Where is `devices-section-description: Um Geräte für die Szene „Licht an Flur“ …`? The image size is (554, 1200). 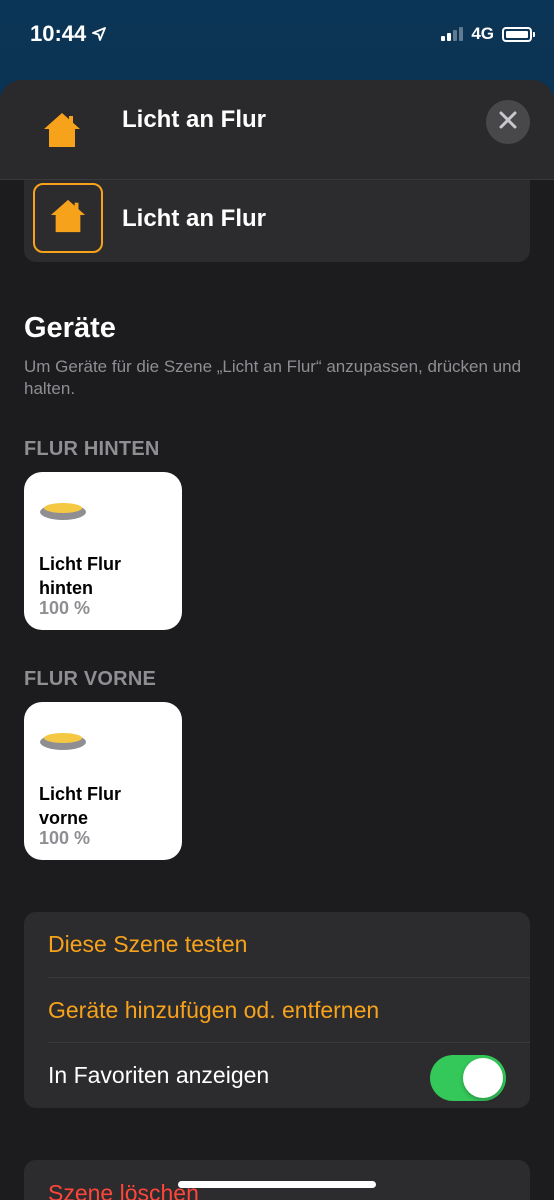
devices-section-description: Um Geräte für die Szene „Licht an Flur“ … is located at coordinates (273, 377).